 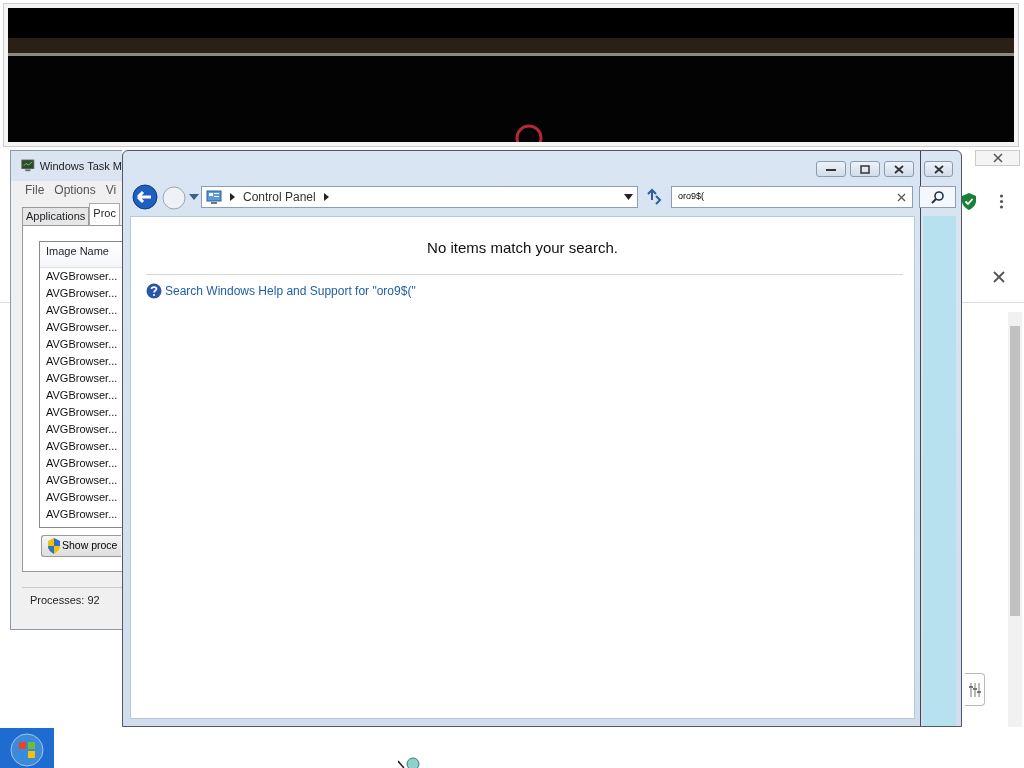 I want to click on sliders-icon, so click(x=974, y=689).